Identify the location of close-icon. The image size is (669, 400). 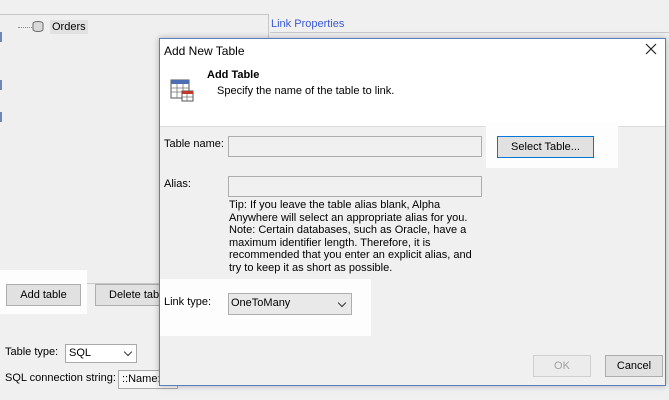
(651, 49).